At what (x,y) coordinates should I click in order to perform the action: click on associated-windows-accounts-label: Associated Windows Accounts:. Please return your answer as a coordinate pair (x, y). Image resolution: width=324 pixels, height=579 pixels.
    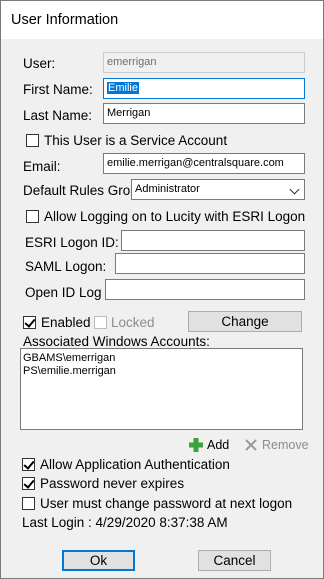
    Looking at the image, I should click on (116, 341).